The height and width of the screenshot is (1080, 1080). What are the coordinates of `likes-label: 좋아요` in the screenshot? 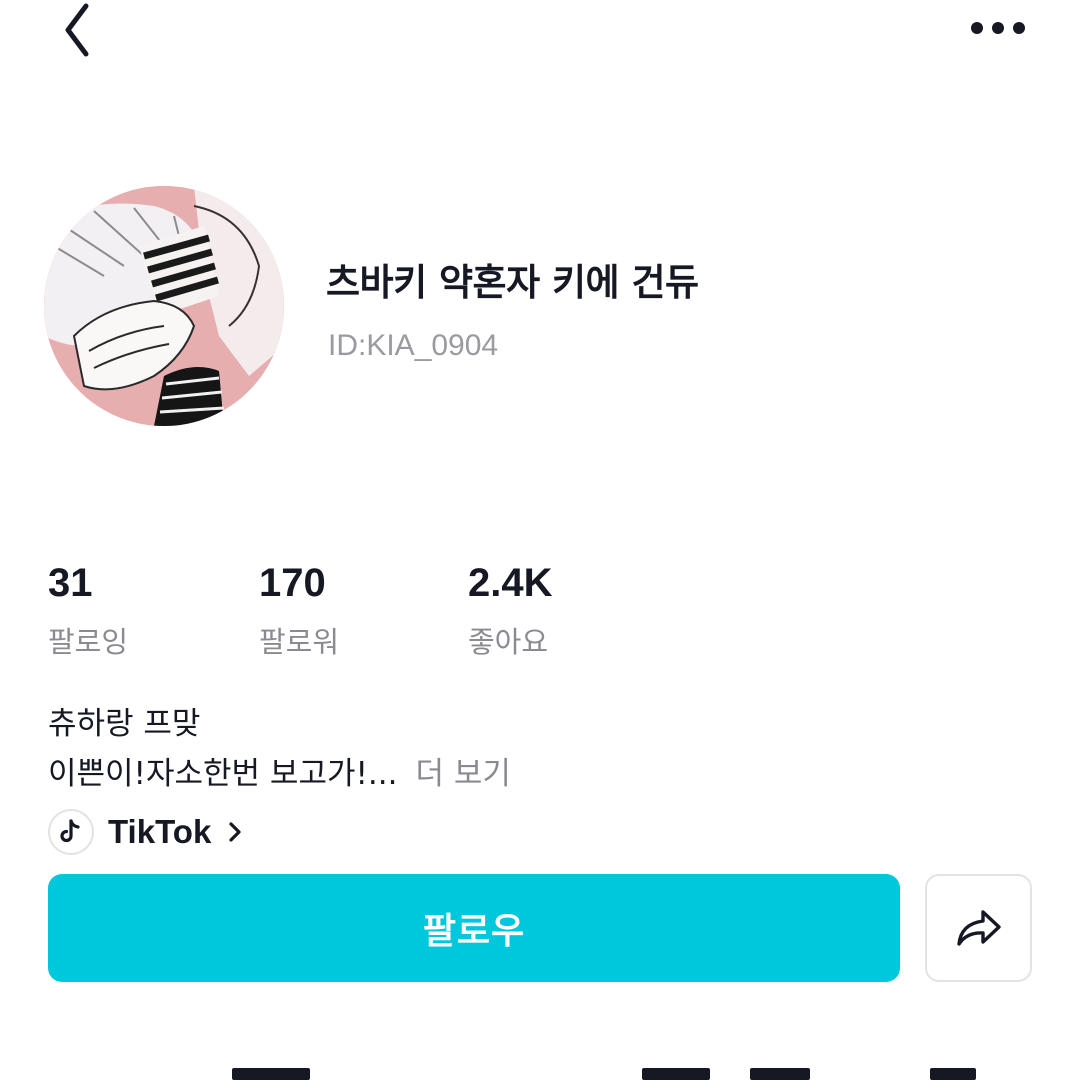 It's located at (508, 642).